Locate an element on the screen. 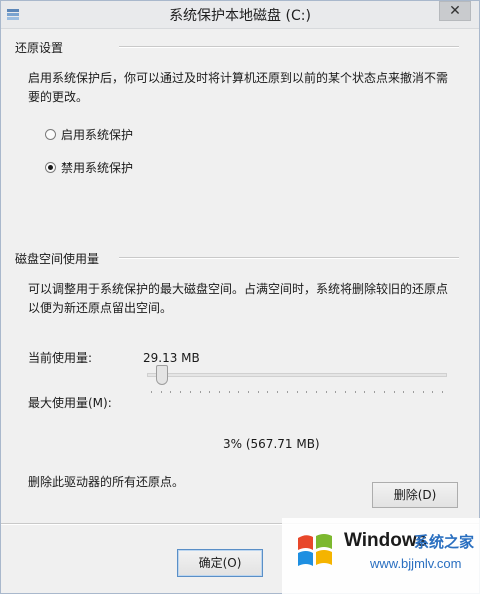 The height and width of the screenshot is (596, 482). title-bar: 系统保护本地磁盘 (C:) ✕ is located at coordinates (240, 15).